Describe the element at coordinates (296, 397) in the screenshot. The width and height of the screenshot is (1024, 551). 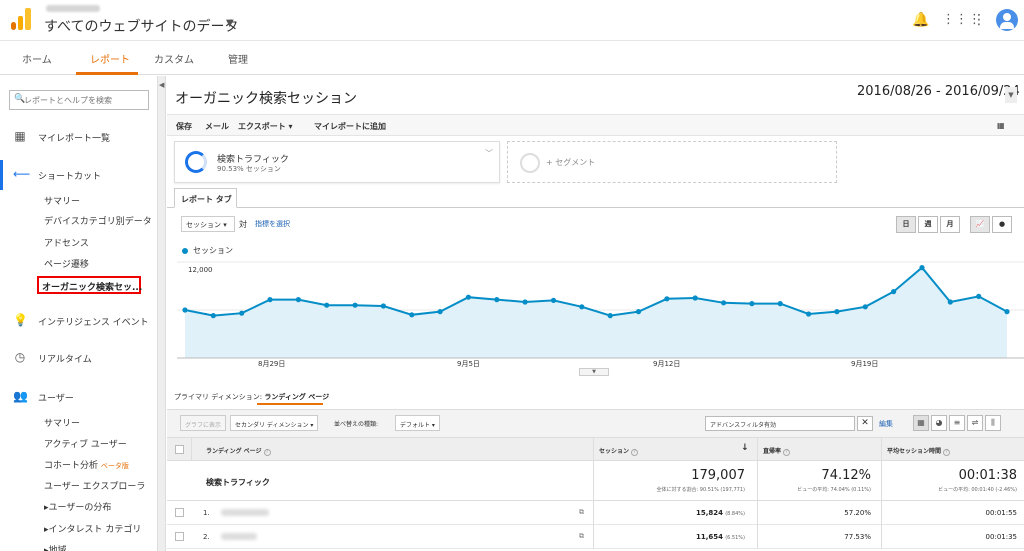
I see `dimension-landing-page: ランディング ページ` at that location.